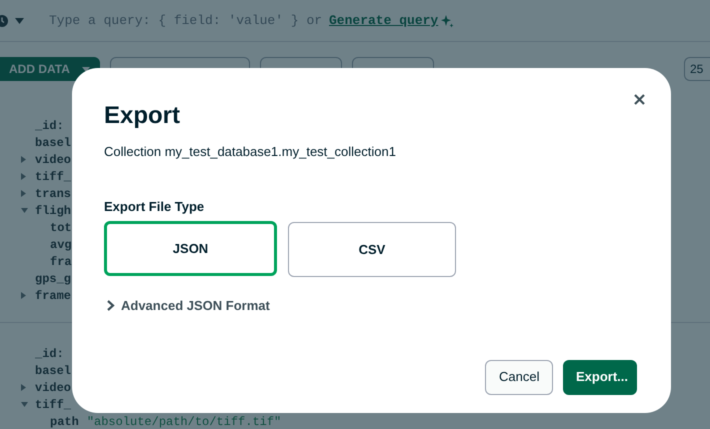 This screenshot has width=710, height=429. Describe the element at coordinates (61, 261) in the screenshot. I see `field-key: fra` at that location.